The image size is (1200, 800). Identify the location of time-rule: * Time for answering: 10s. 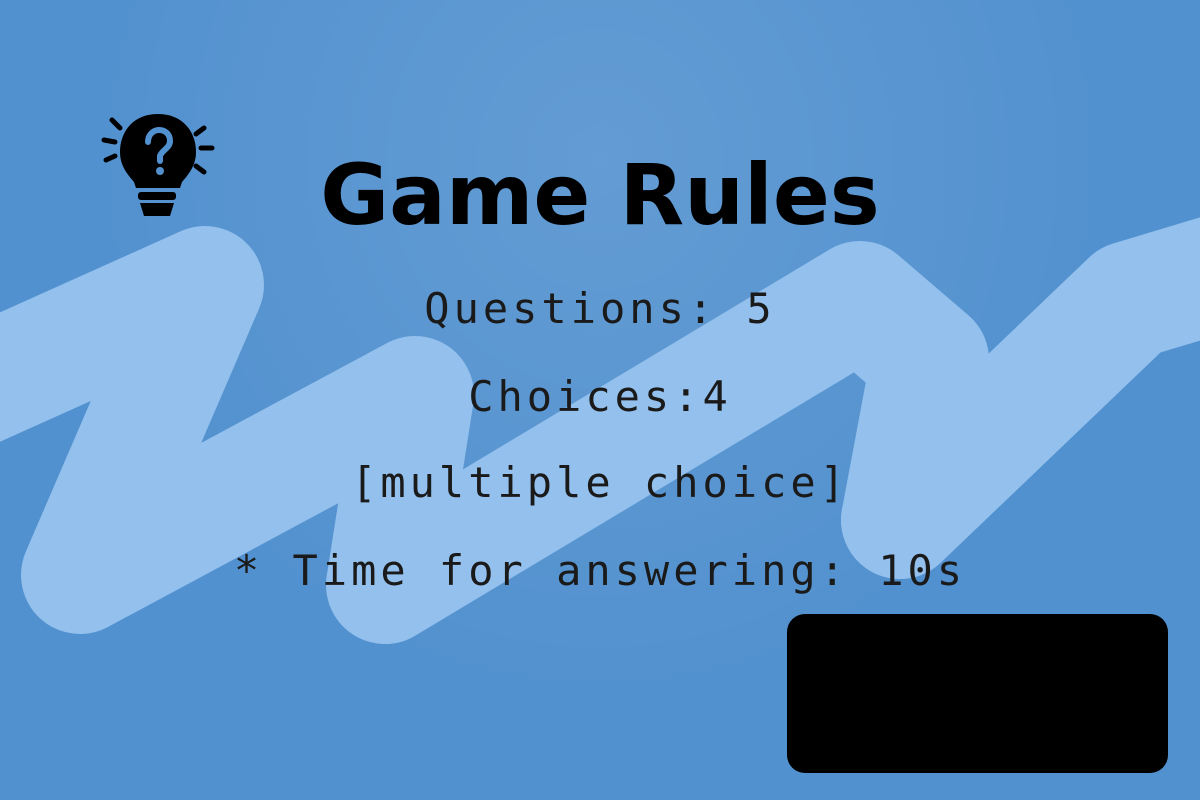
(600, 570).